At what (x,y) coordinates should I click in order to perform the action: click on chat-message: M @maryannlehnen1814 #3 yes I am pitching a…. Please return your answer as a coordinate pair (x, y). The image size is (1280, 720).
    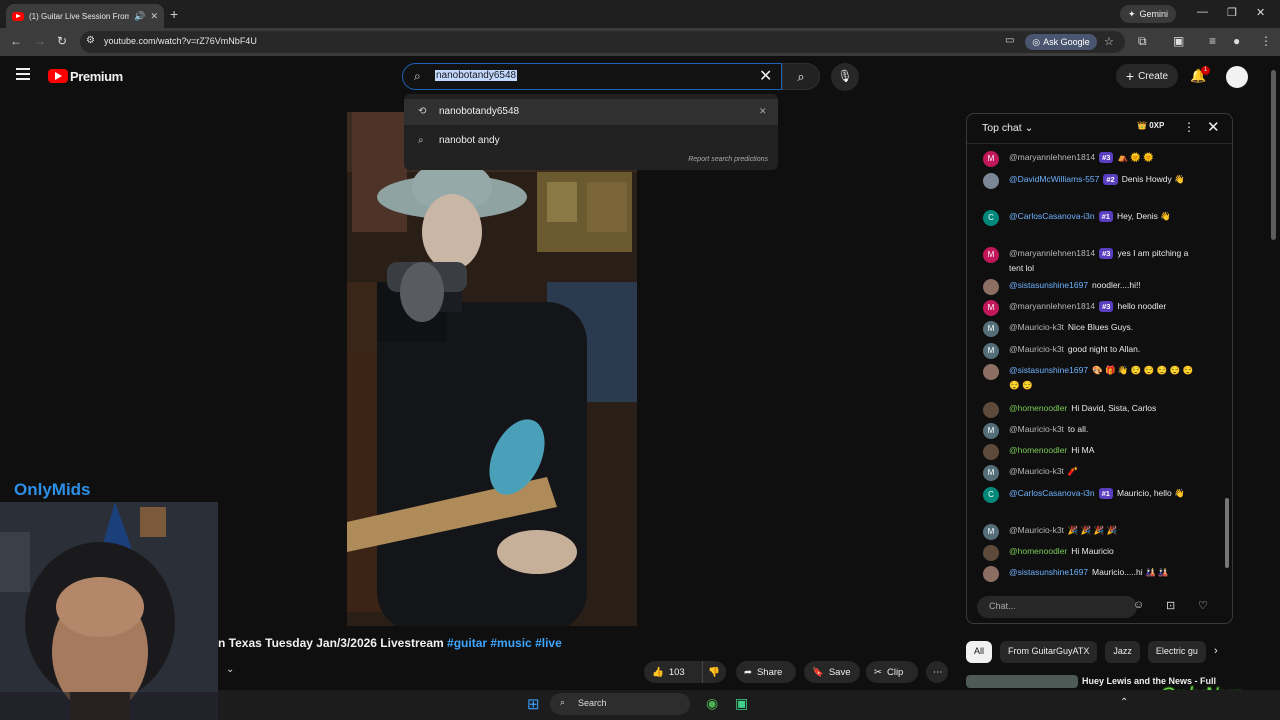
    Looking at the image, I should click on (1092, 261).